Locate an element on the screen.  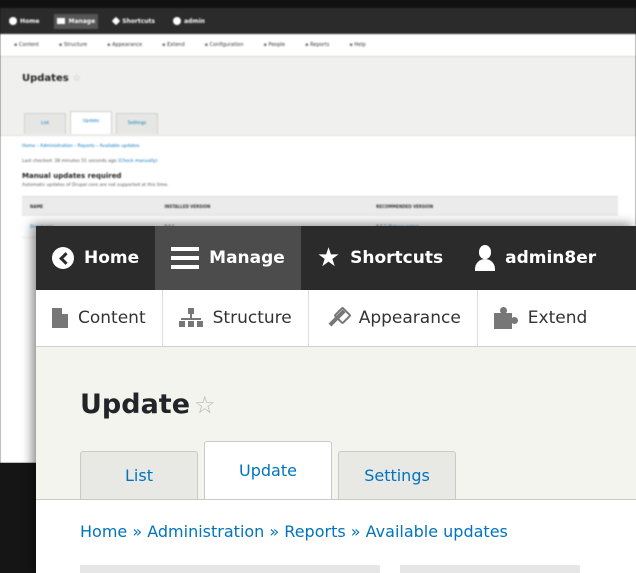
tray-item-appearance: Appearance is located at coordinates (393, 318).